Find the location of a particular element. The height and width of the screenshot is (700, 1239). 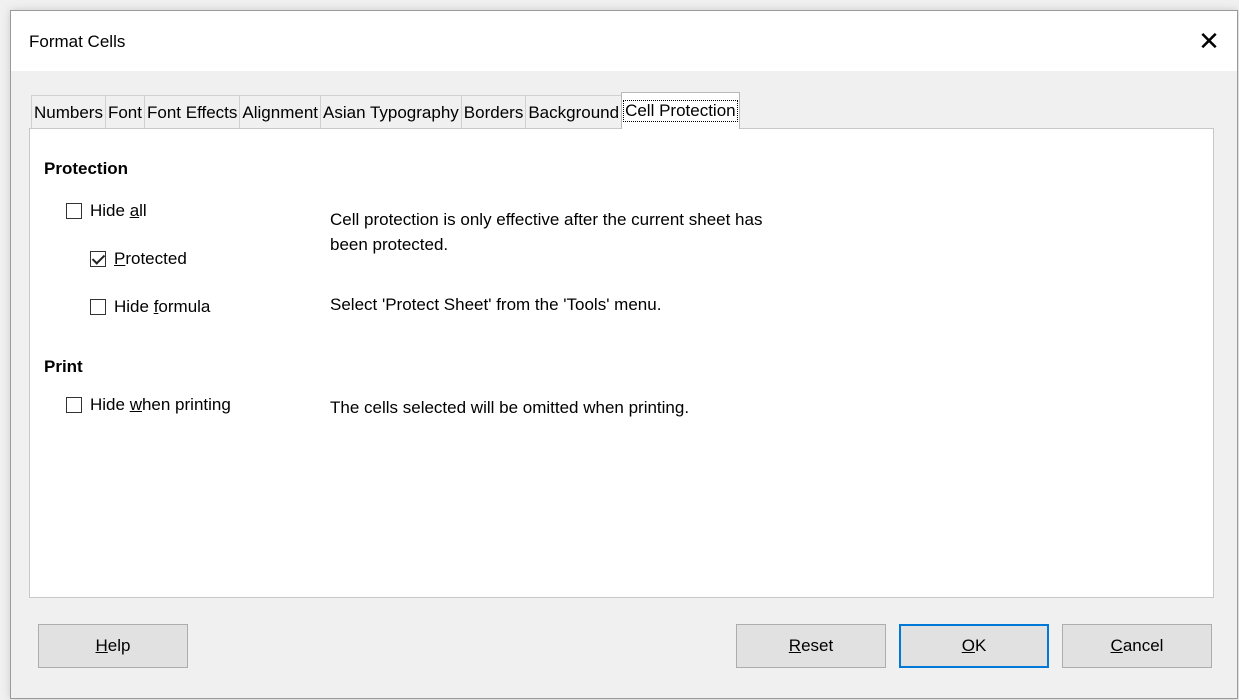

protection-info-line2: been protected. is located at coordinates (389, 244).